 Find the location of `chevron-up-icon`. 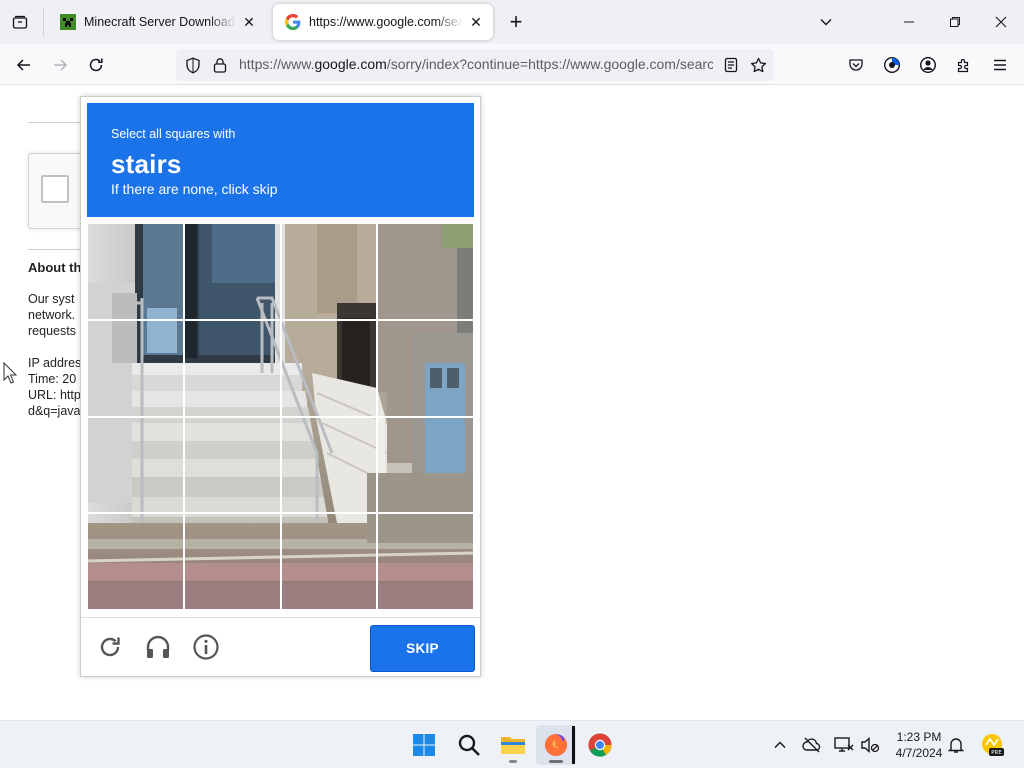

chevron-up-icon is located at coordinates (780, 745).